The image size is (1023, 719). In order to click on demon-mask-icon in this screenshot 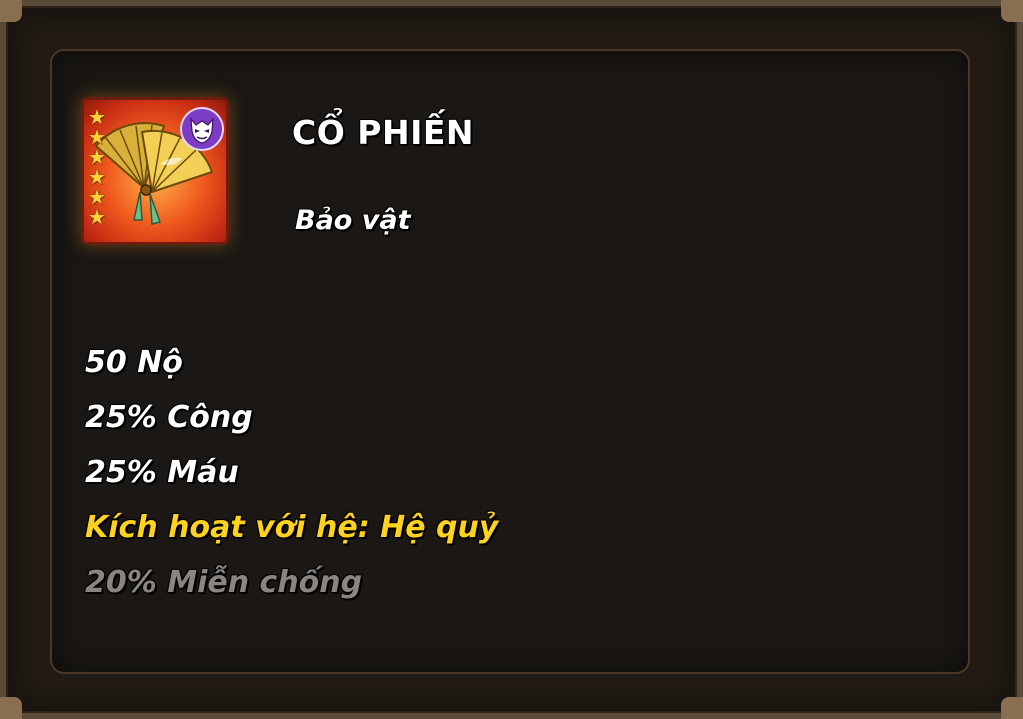, I will do `click(202, 130)`.